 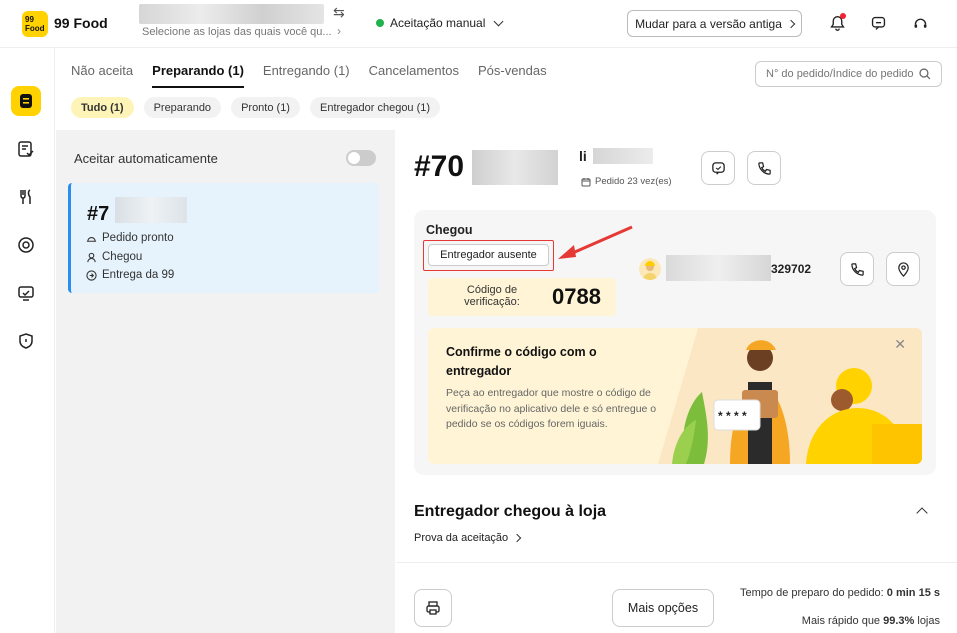 I want to click on prep-time-value: 0 min 15 s, so click(x=913, y=593).